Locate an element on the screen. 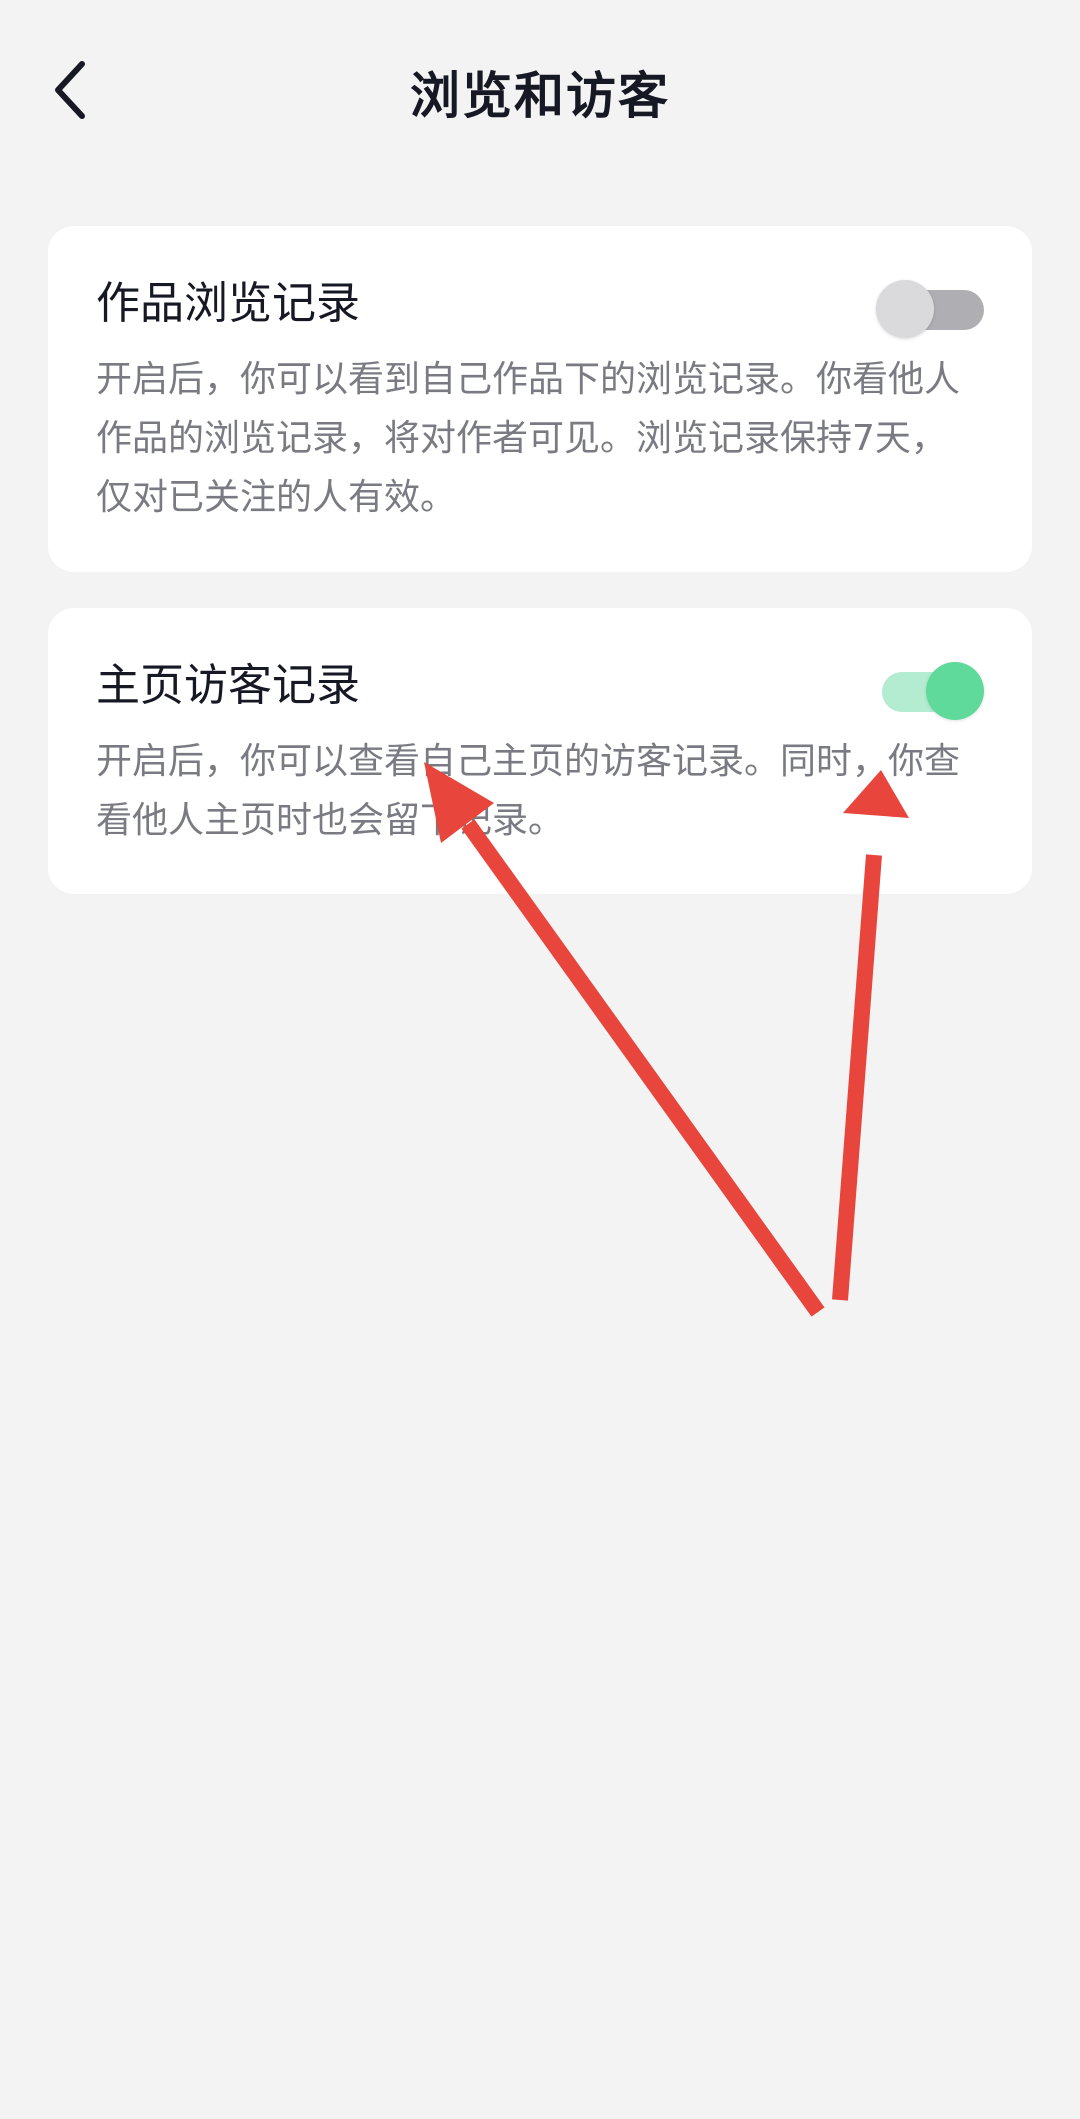 Image resolution: width=1080 pixels, height=2119 pixels. profile-visitor-history-toggle is located at coordinates (930, 691).